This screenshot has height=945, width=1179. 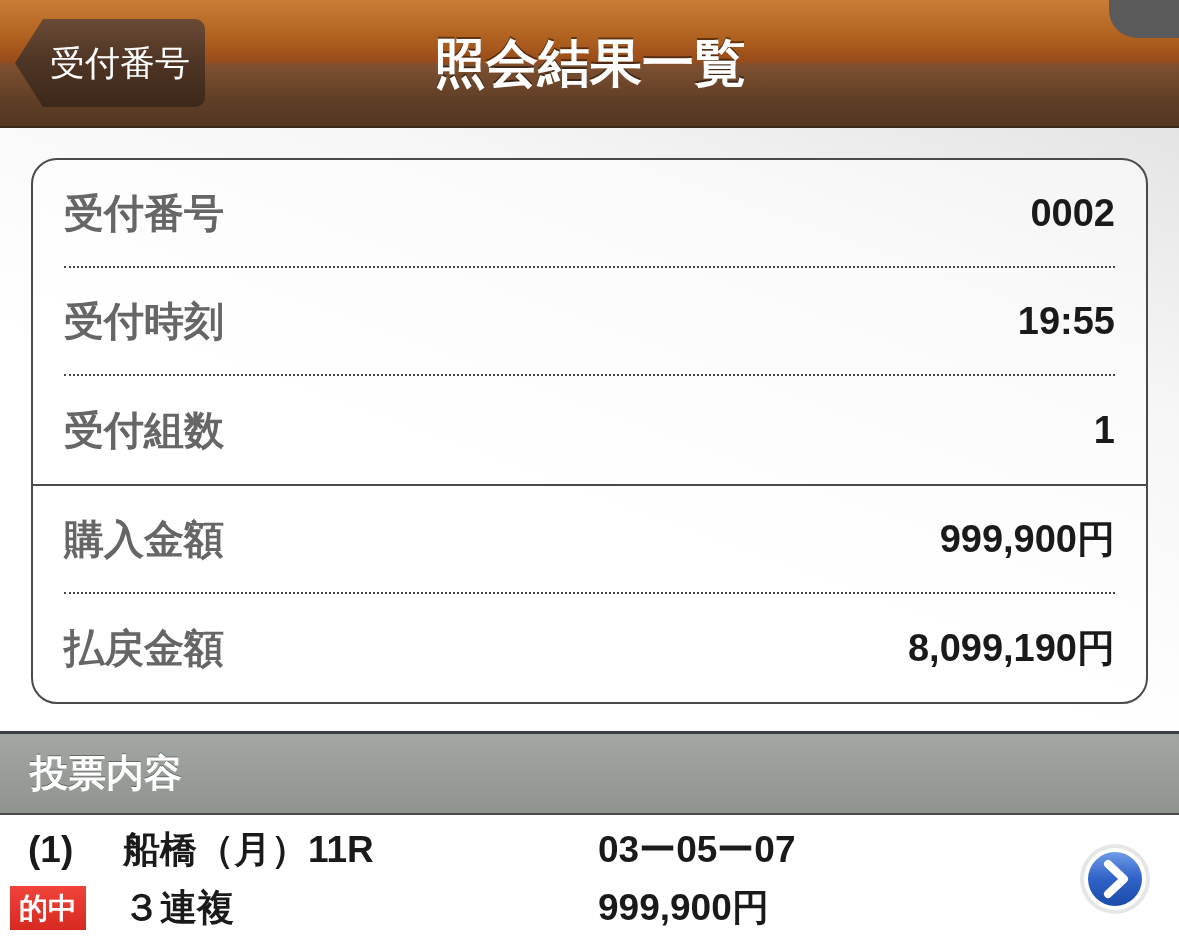 What do you see at coordinates (697, 850) in the screenshot?
I see `bet-combination: 03ー05ー07` at bounding box center [697, 850].